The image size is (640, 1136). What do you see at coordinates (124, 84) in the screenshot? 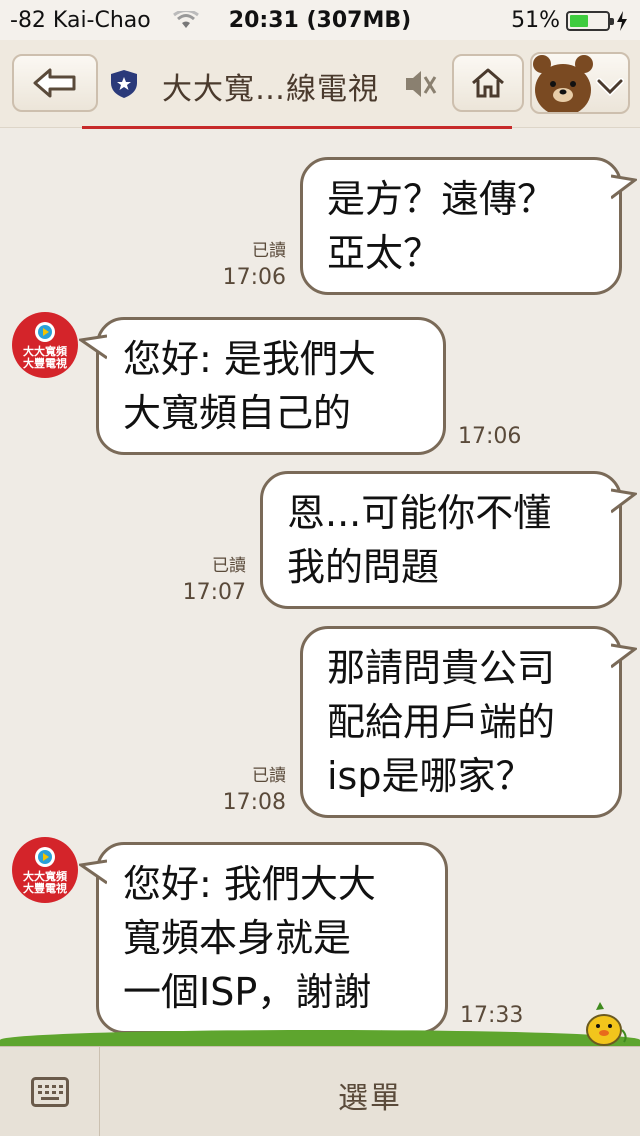
I see `shield-star-icon` at bounding box center [124, 84].